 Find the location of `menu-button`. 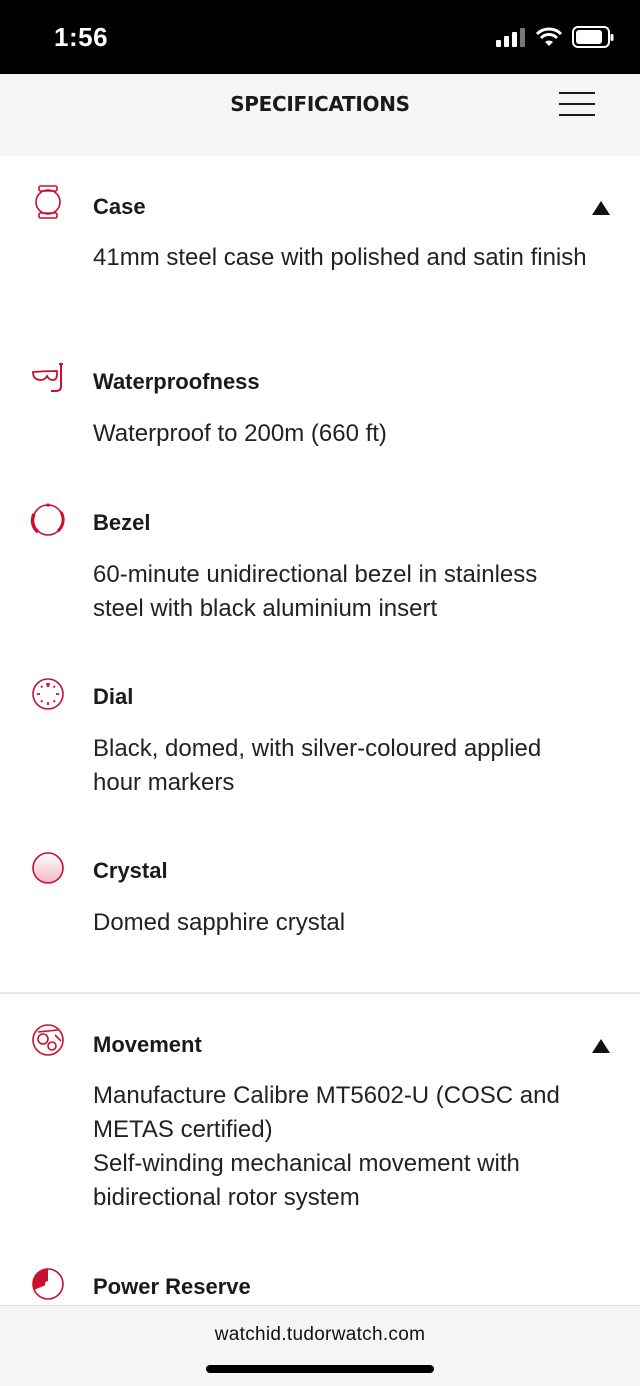

menu-button is located at coordinates (577, 107).